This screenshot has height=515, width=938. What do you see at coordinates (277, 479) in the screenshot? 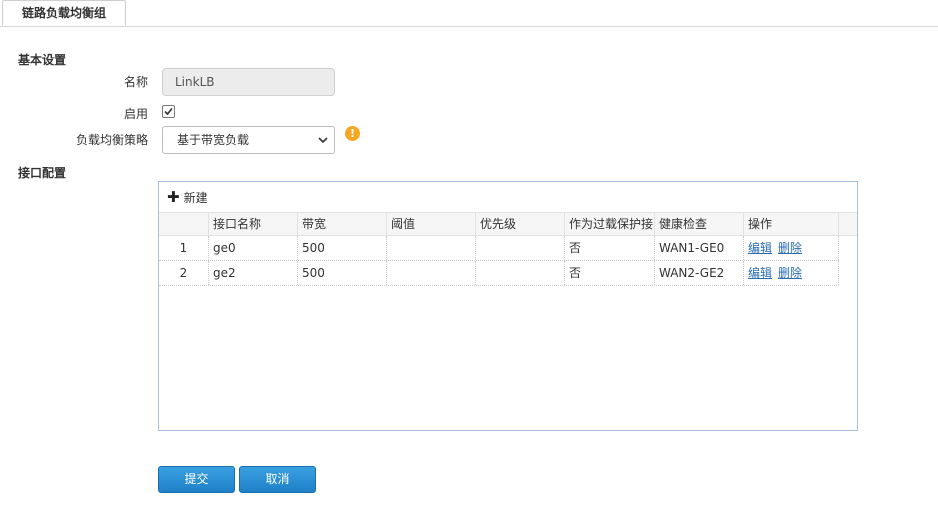
I see `cancel-button: 取消` at bounding box center [277, 479].